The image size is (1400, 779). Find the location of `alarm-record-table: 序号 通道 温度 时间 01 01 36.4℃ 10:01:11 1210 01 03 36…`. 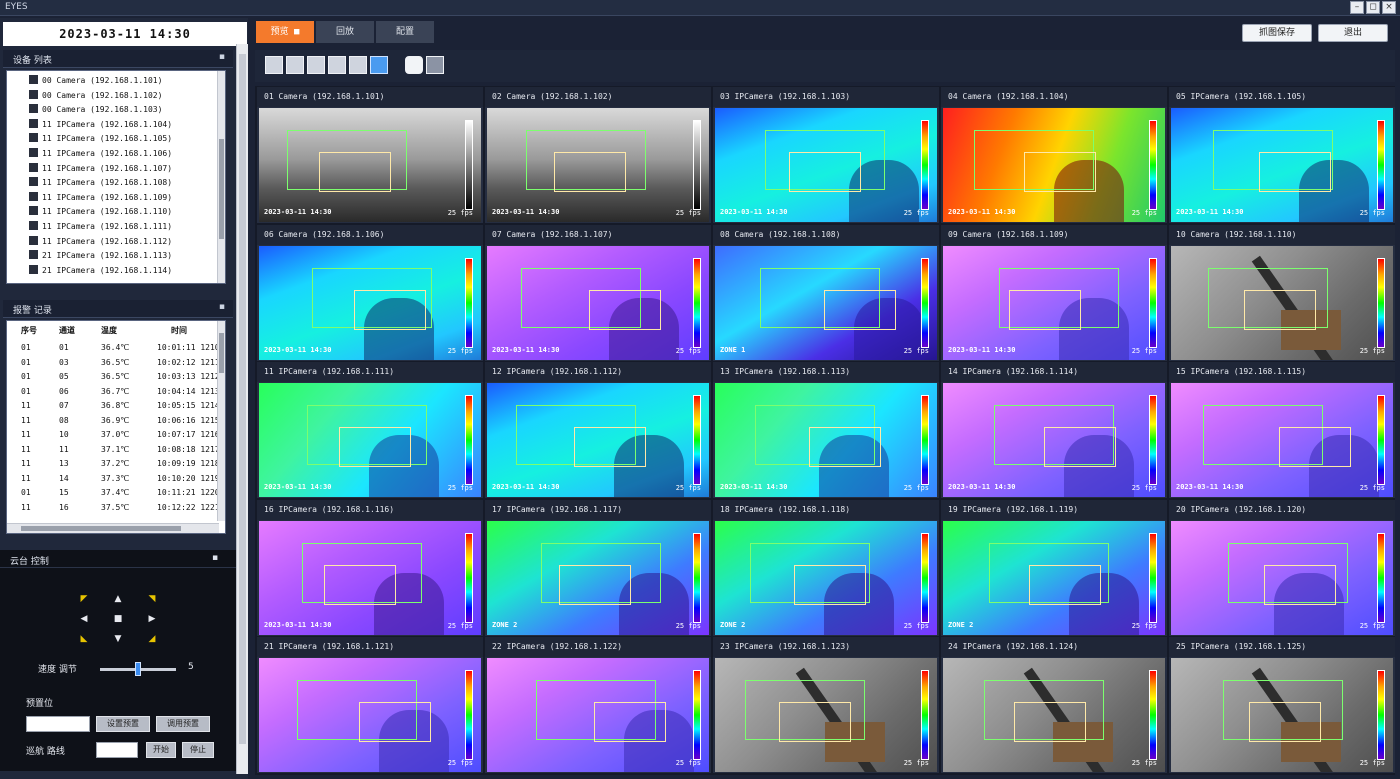

alarm-record-table: 序号 通道 温度 时间 01 01 36.4℃ 10:01:11 1210 01 03 36… is located at coordinates (116, 427).